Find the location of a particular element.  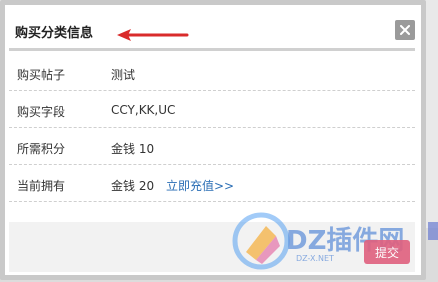

row-current-balance: 当前拥有 金钱 20 立即充值>> is located at coordinates (212, 183).